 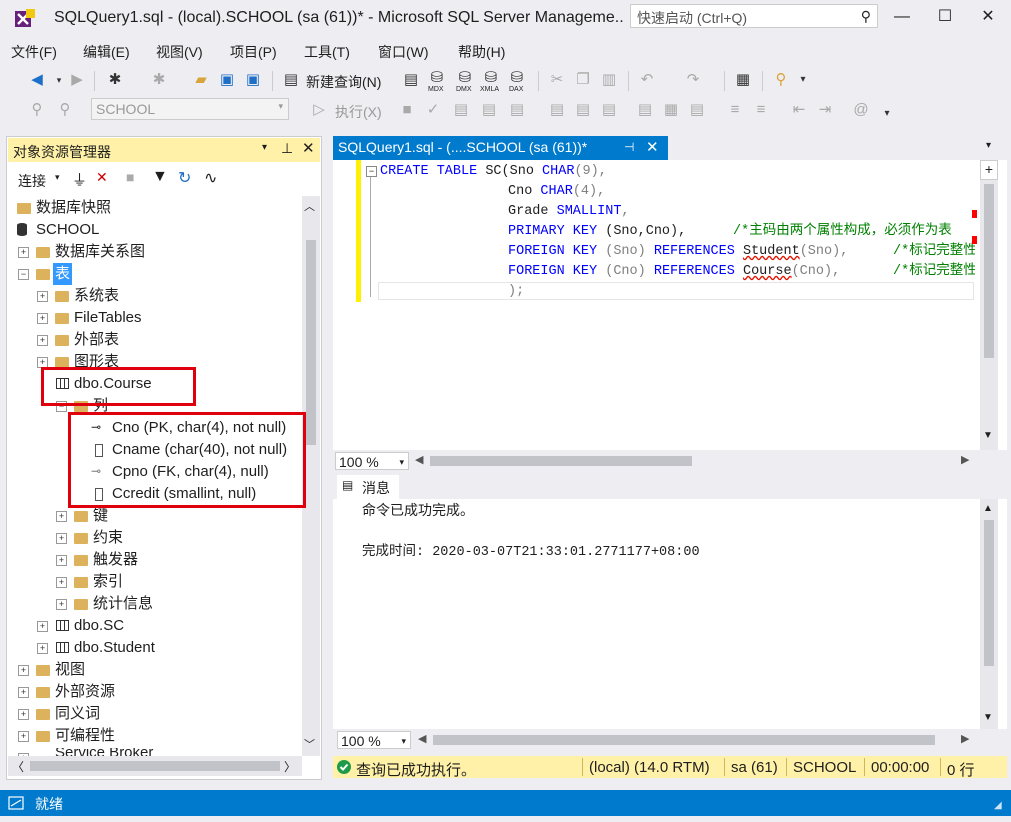 I want to click on pin-tab-icon: ⊣, so click(x=629, y=147).